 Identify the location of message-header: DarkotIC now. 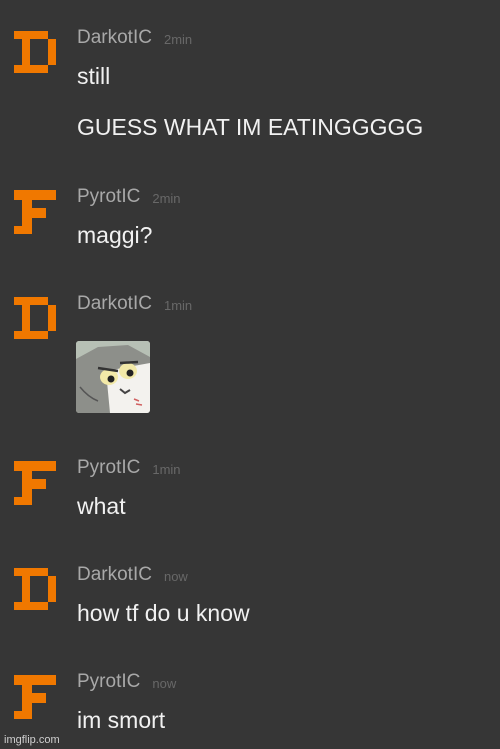
(132, 575).